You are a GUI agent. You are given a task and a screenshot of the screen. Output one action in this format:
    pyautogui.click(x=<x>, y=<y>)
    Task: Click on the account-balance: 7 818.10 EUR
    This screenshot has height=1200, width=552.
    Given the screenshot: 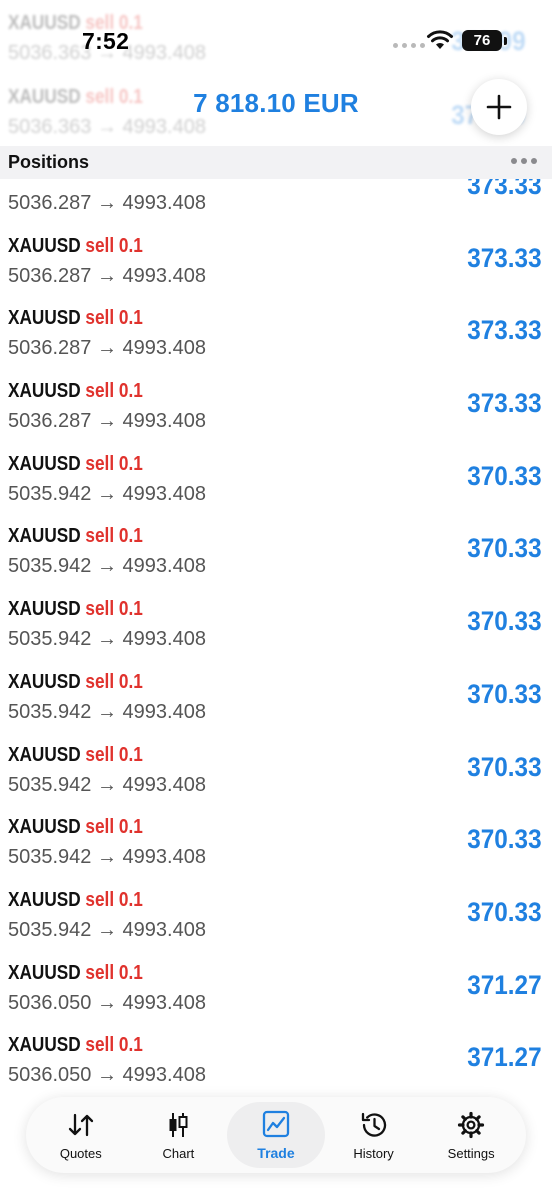 What is the action you would take?
    pyautogui.click(x=276, y=103)
    